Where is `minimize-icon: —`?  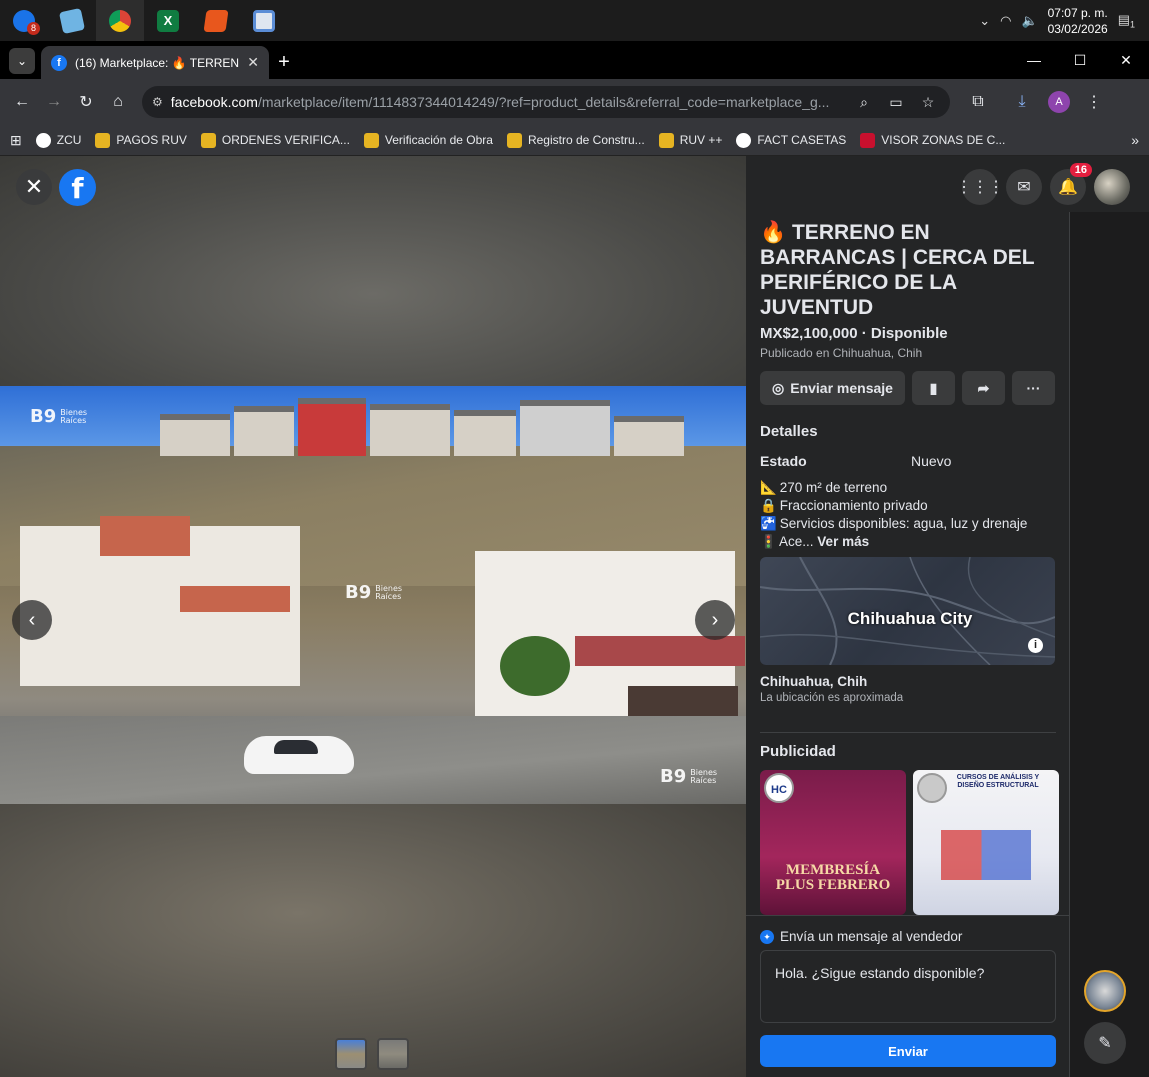 minimize-icon: — is located at coordinates (1034, 60).